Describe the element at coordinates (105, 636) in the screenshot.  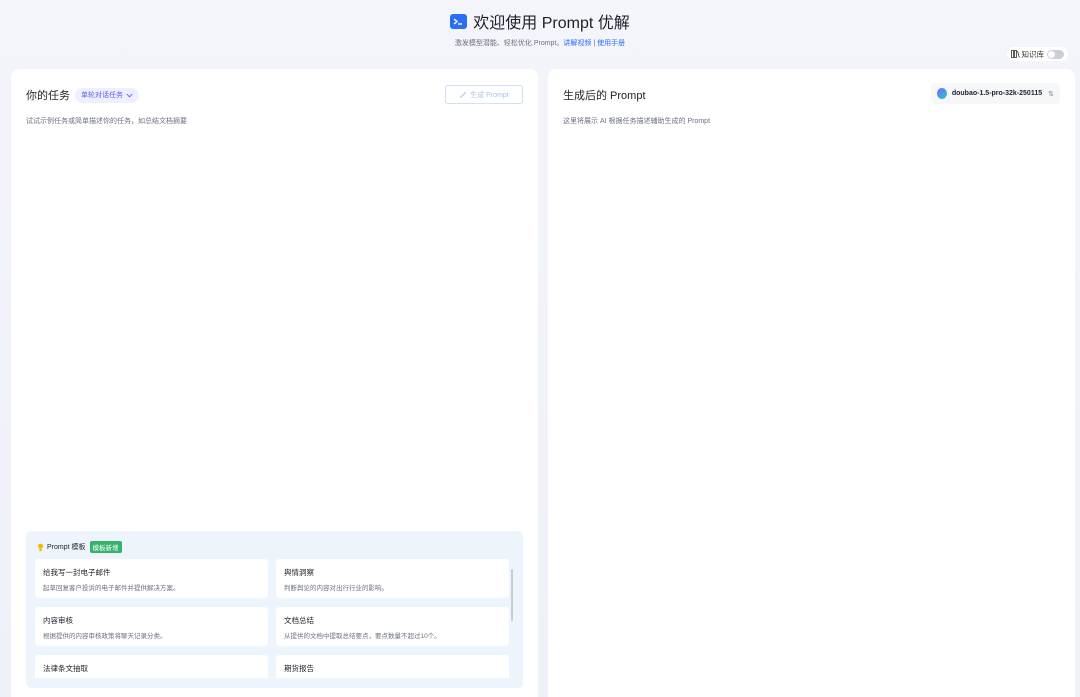
I see `template-card-desc: 根据提供的内容审核政策将聊天记录分类。` at that location.